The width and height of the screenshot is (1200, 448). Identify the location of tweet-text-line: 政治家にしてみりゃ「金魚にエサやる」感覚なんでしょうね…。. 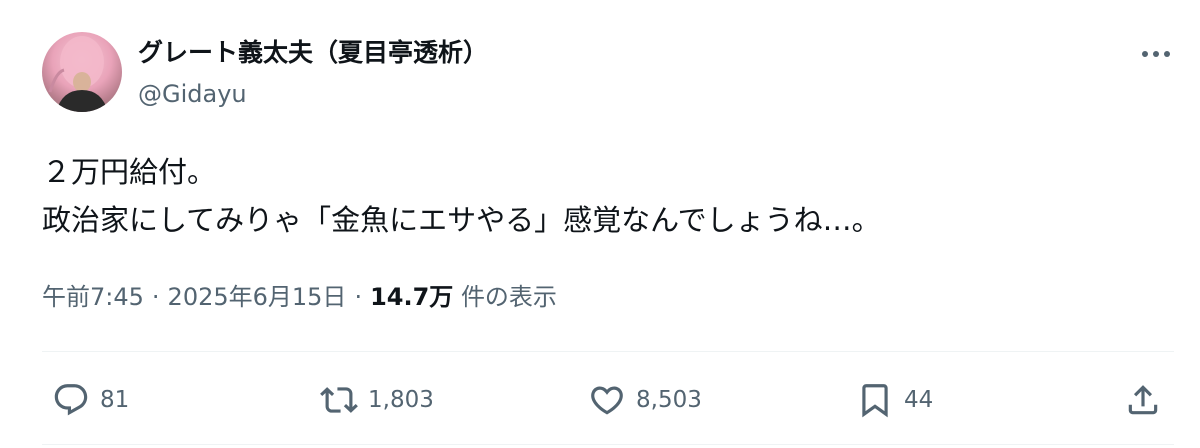
(461, 220).